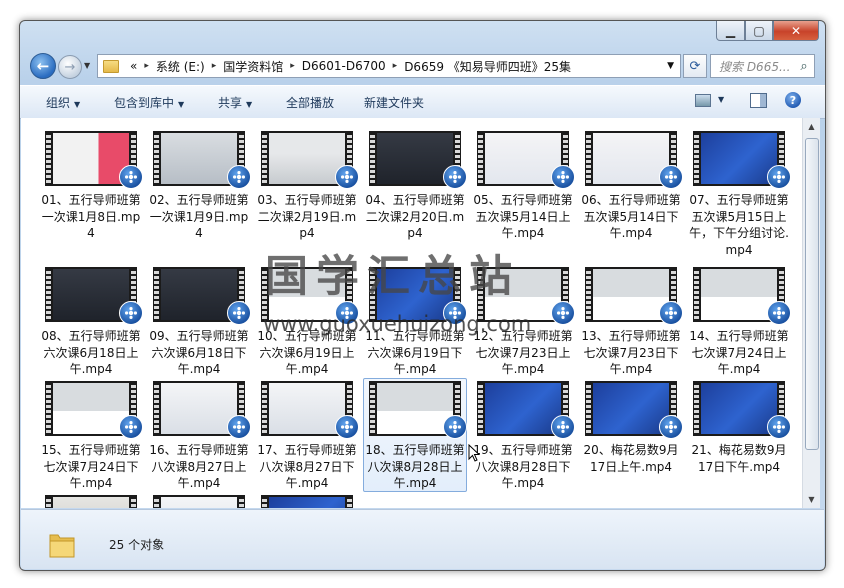 This screenshot has height=588, width=844. Describe the element at coordinates (87, 65) in the screenshot. I see `recent-pages-dropdown: ▼` at that location.